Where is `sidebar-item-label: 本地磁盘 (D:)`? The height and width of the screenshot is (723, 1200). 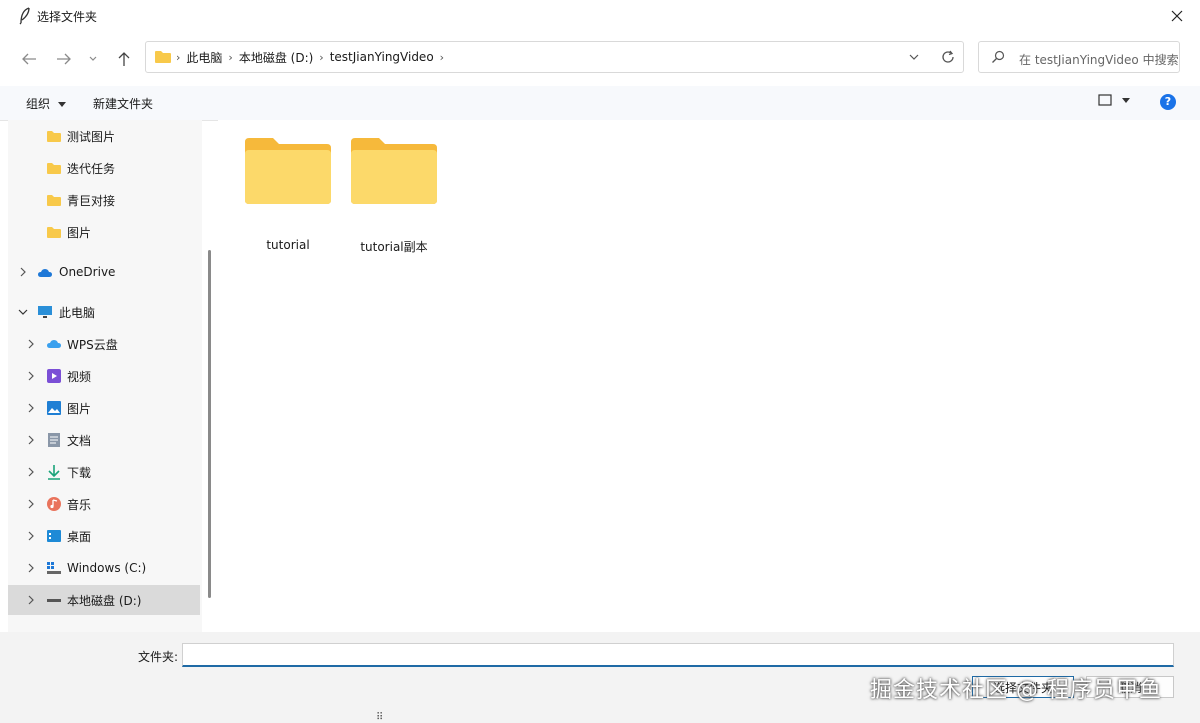
sidebar-item-label: 本地磁盘 (D:) is located at coordinates (104, 600).